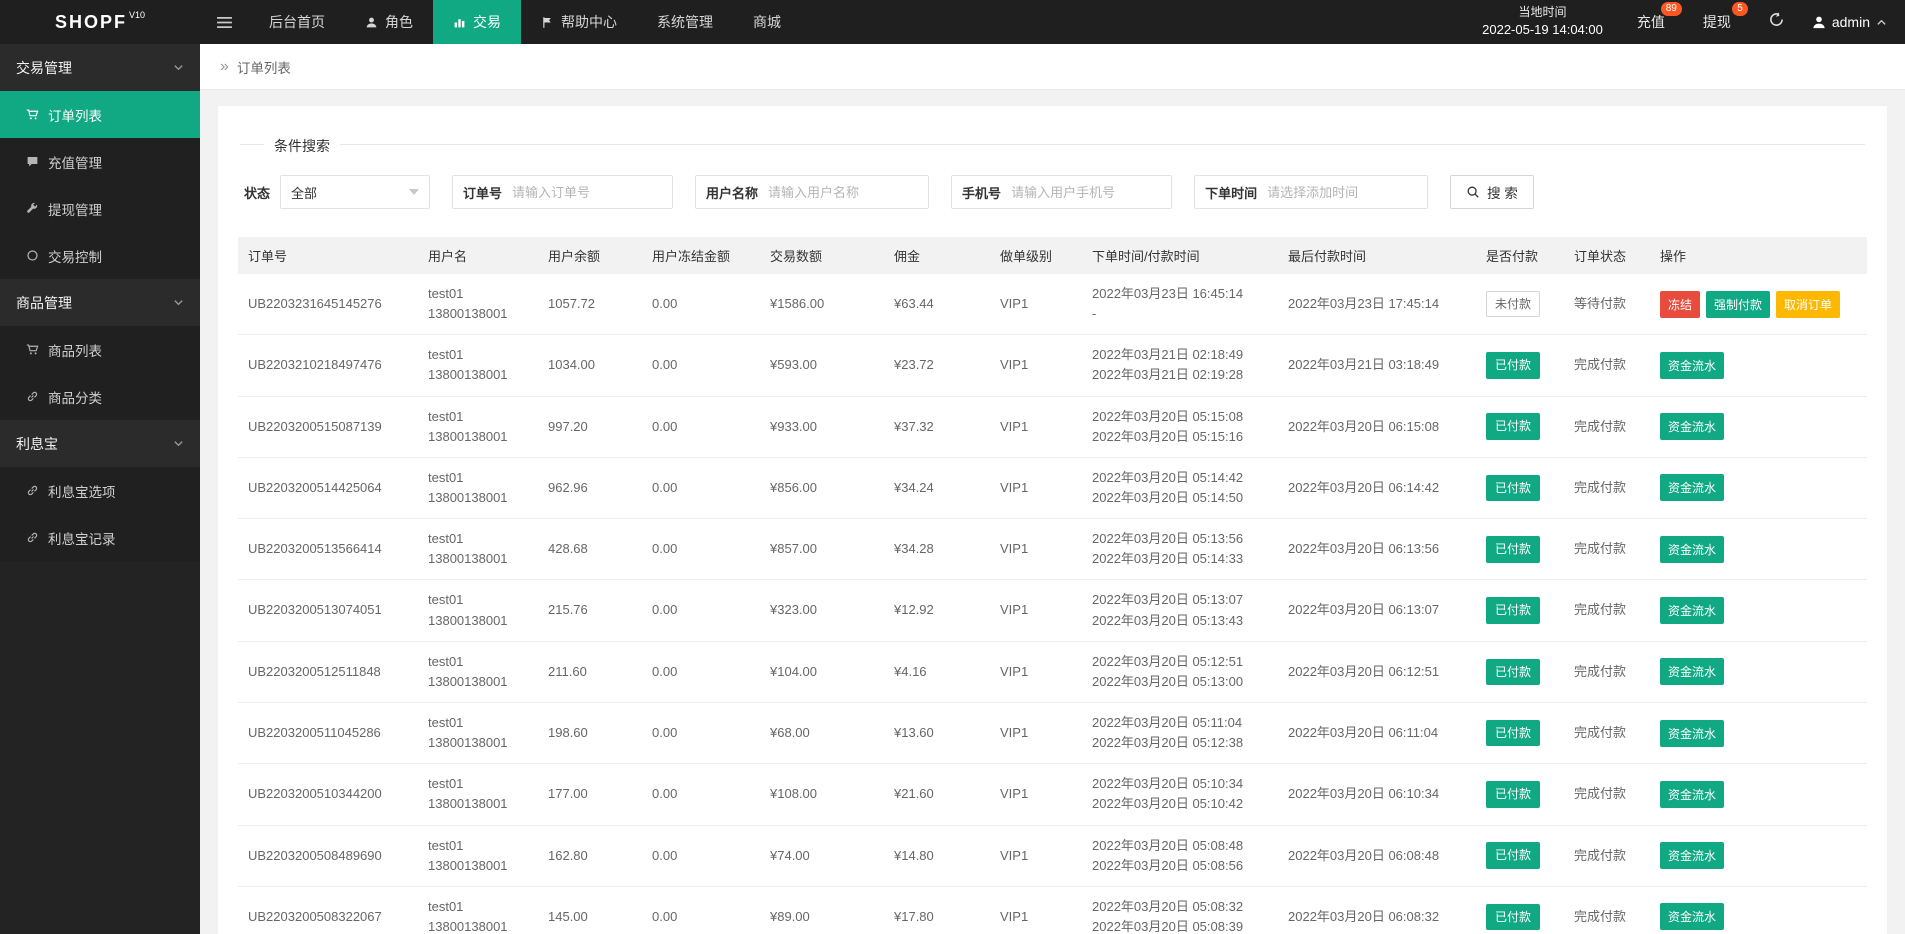  Describe the element at coordinates (328, 427) in the screenshot. I see `order-no-cell: UB2203200515087139` at that location.